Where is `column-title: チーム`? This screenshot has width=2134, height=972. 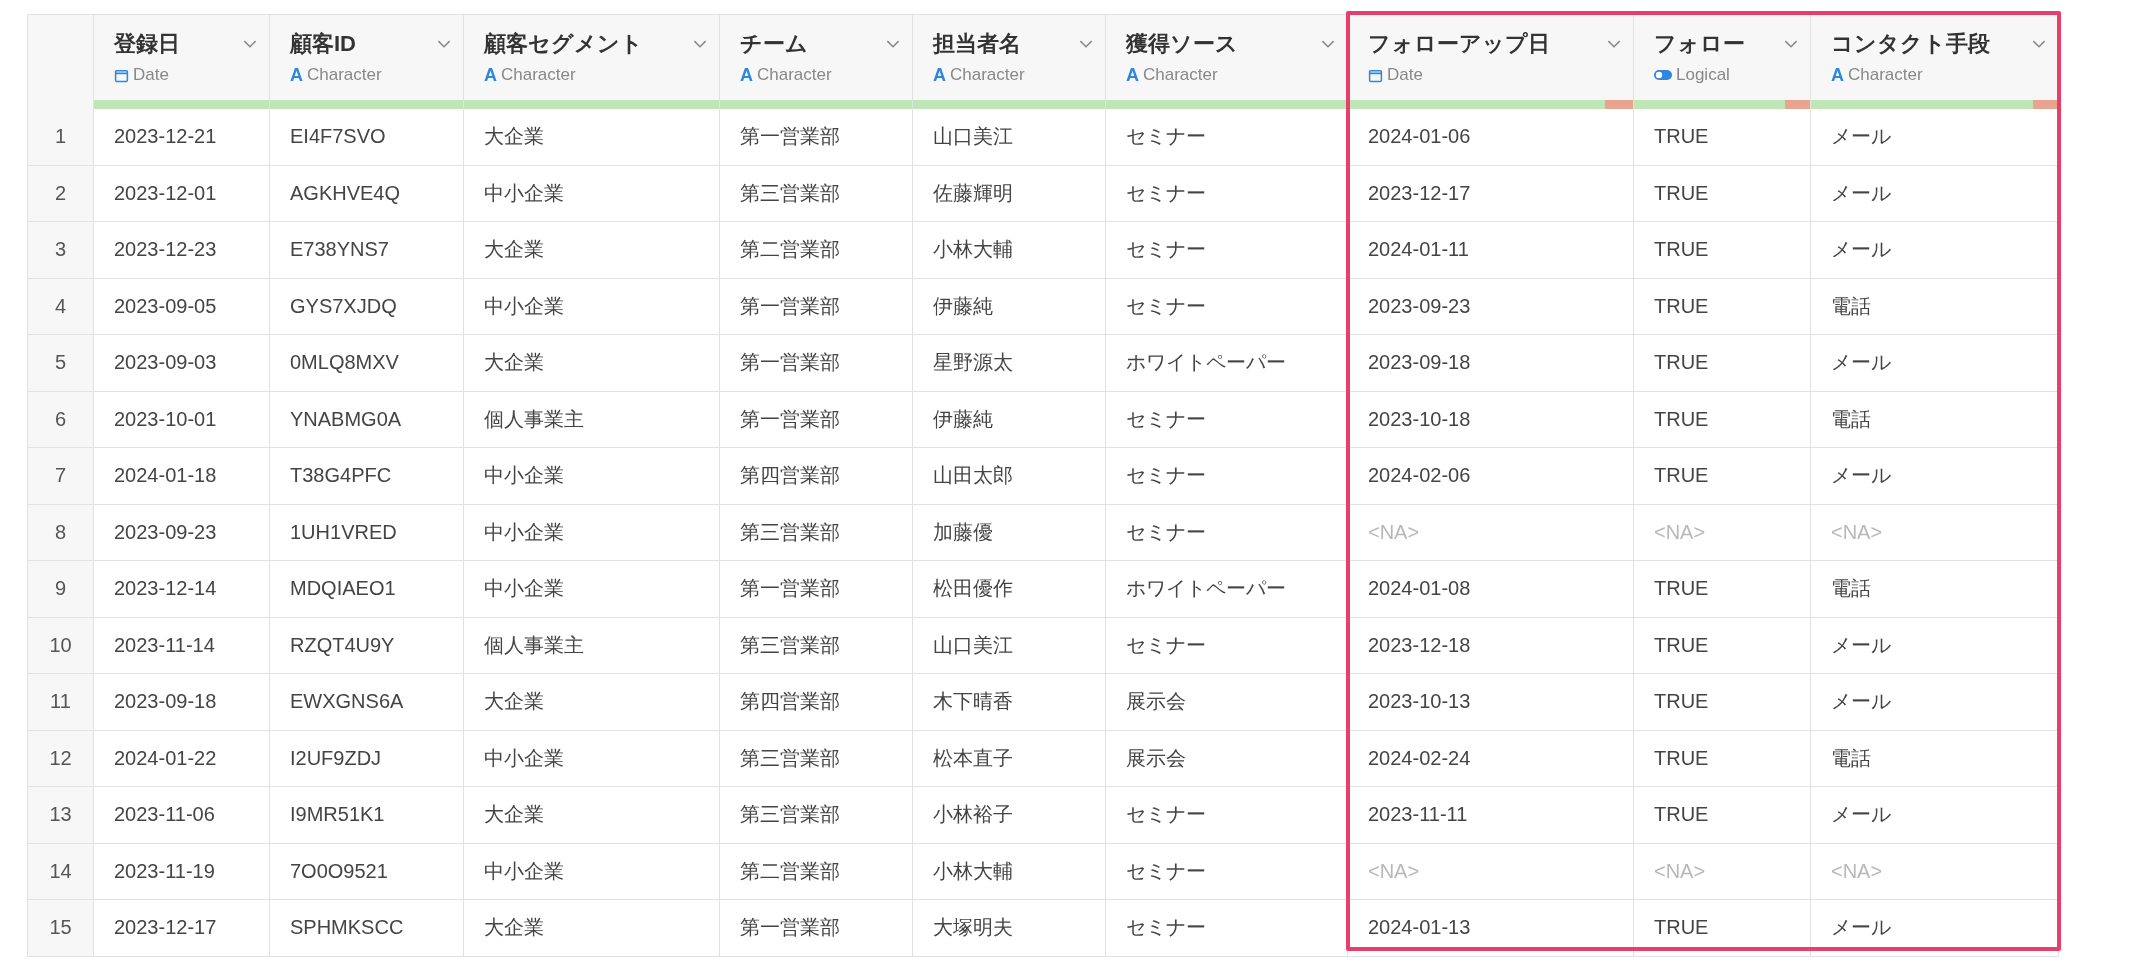 column-title: チーム is located at coordinates (774, 44).